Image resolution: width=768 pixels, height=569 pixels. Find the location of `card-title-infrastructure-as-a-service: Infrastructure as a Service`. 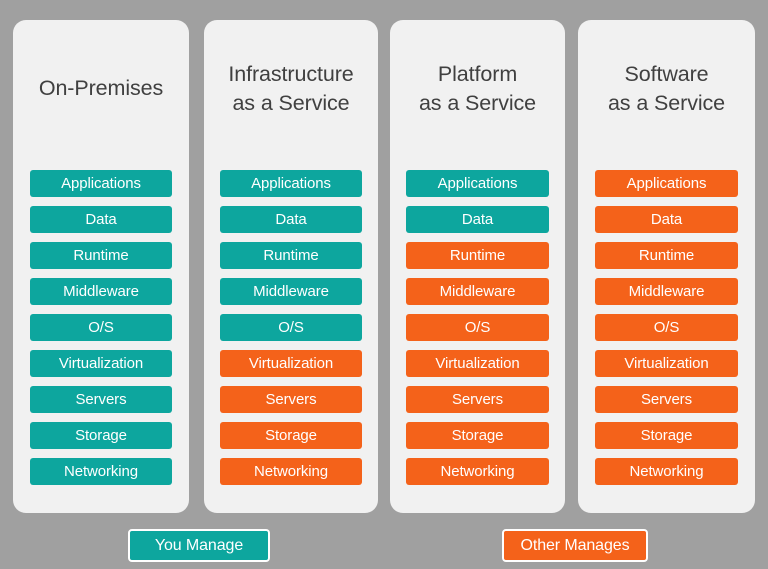

card-title-infrastructure-as-a-service: Infrastructure as a Service is located at coordinates (291, 88).